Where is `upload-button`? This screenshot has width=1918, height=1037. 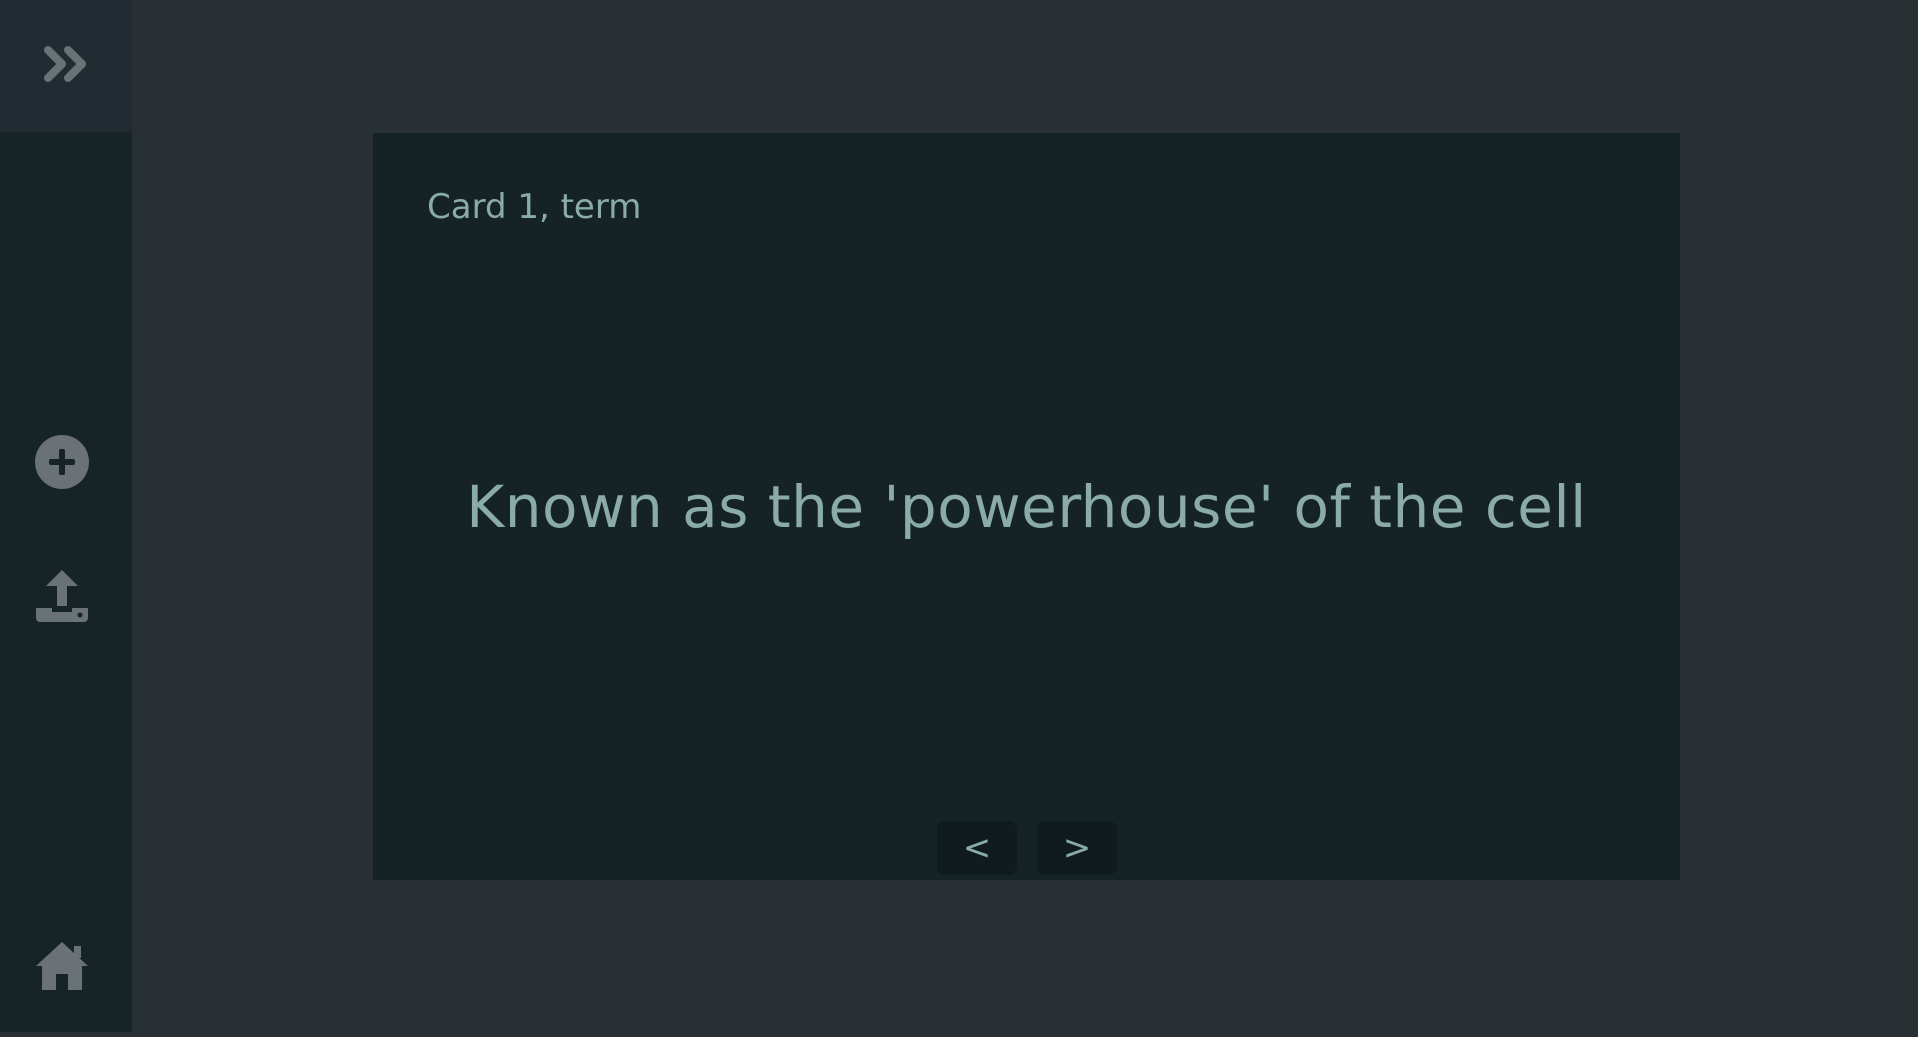
upload-button is located at coordinates (62, 598).